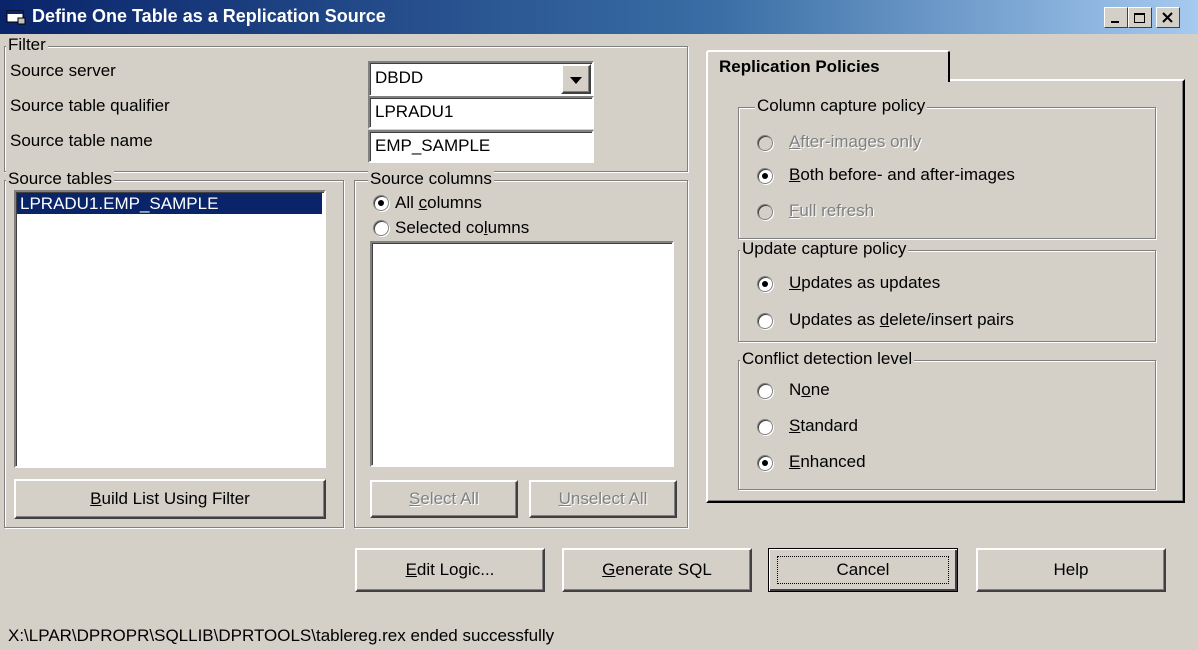  I want to click on source-name-input: EMP_SAMPLE, so click(481, 146).